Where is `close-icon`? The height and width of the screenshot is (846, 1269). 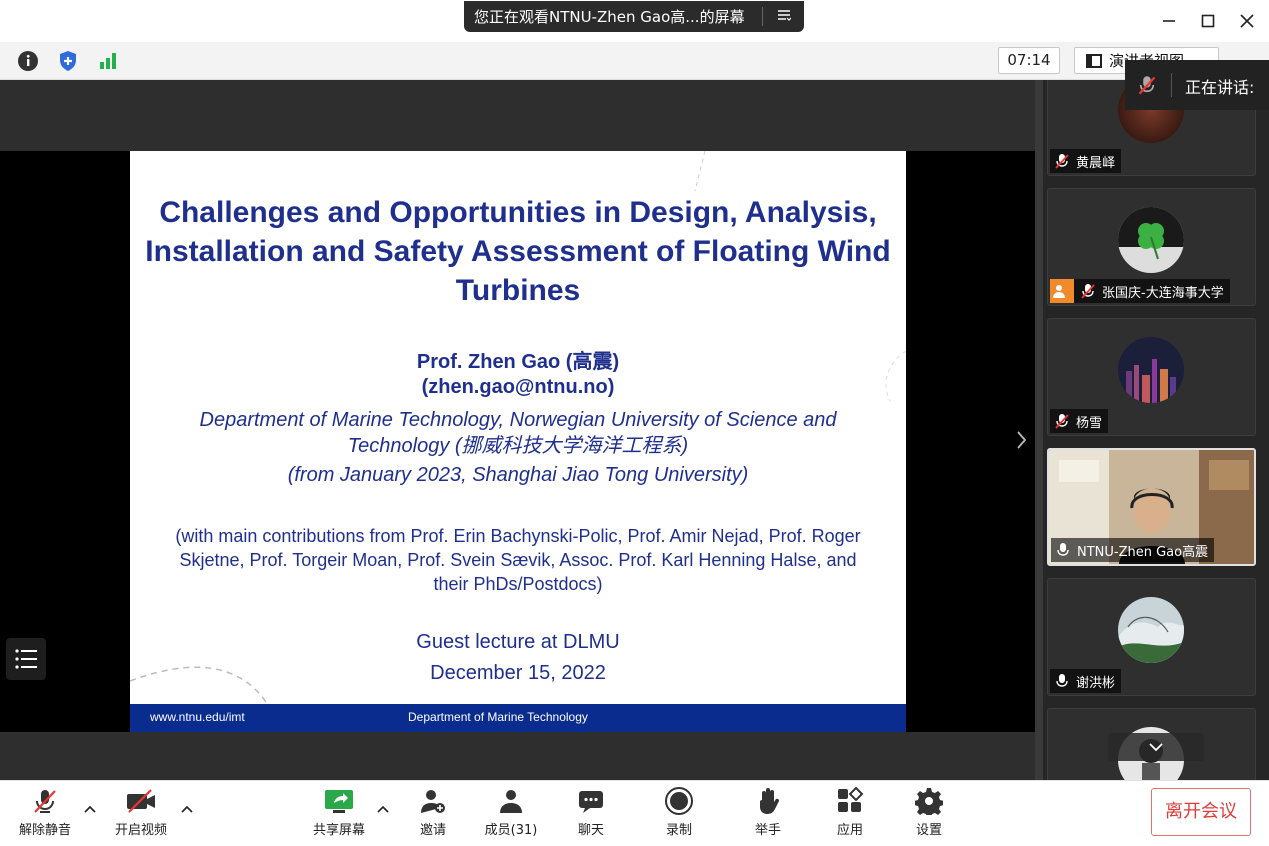
close-icon is located at coordinates (1247, 21).